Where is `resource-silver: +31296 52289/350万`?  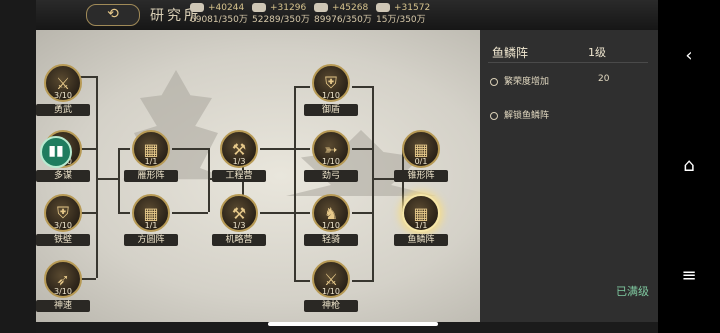 resource-silver: +31296 52289/350万 is located at coordinates (287, 14).